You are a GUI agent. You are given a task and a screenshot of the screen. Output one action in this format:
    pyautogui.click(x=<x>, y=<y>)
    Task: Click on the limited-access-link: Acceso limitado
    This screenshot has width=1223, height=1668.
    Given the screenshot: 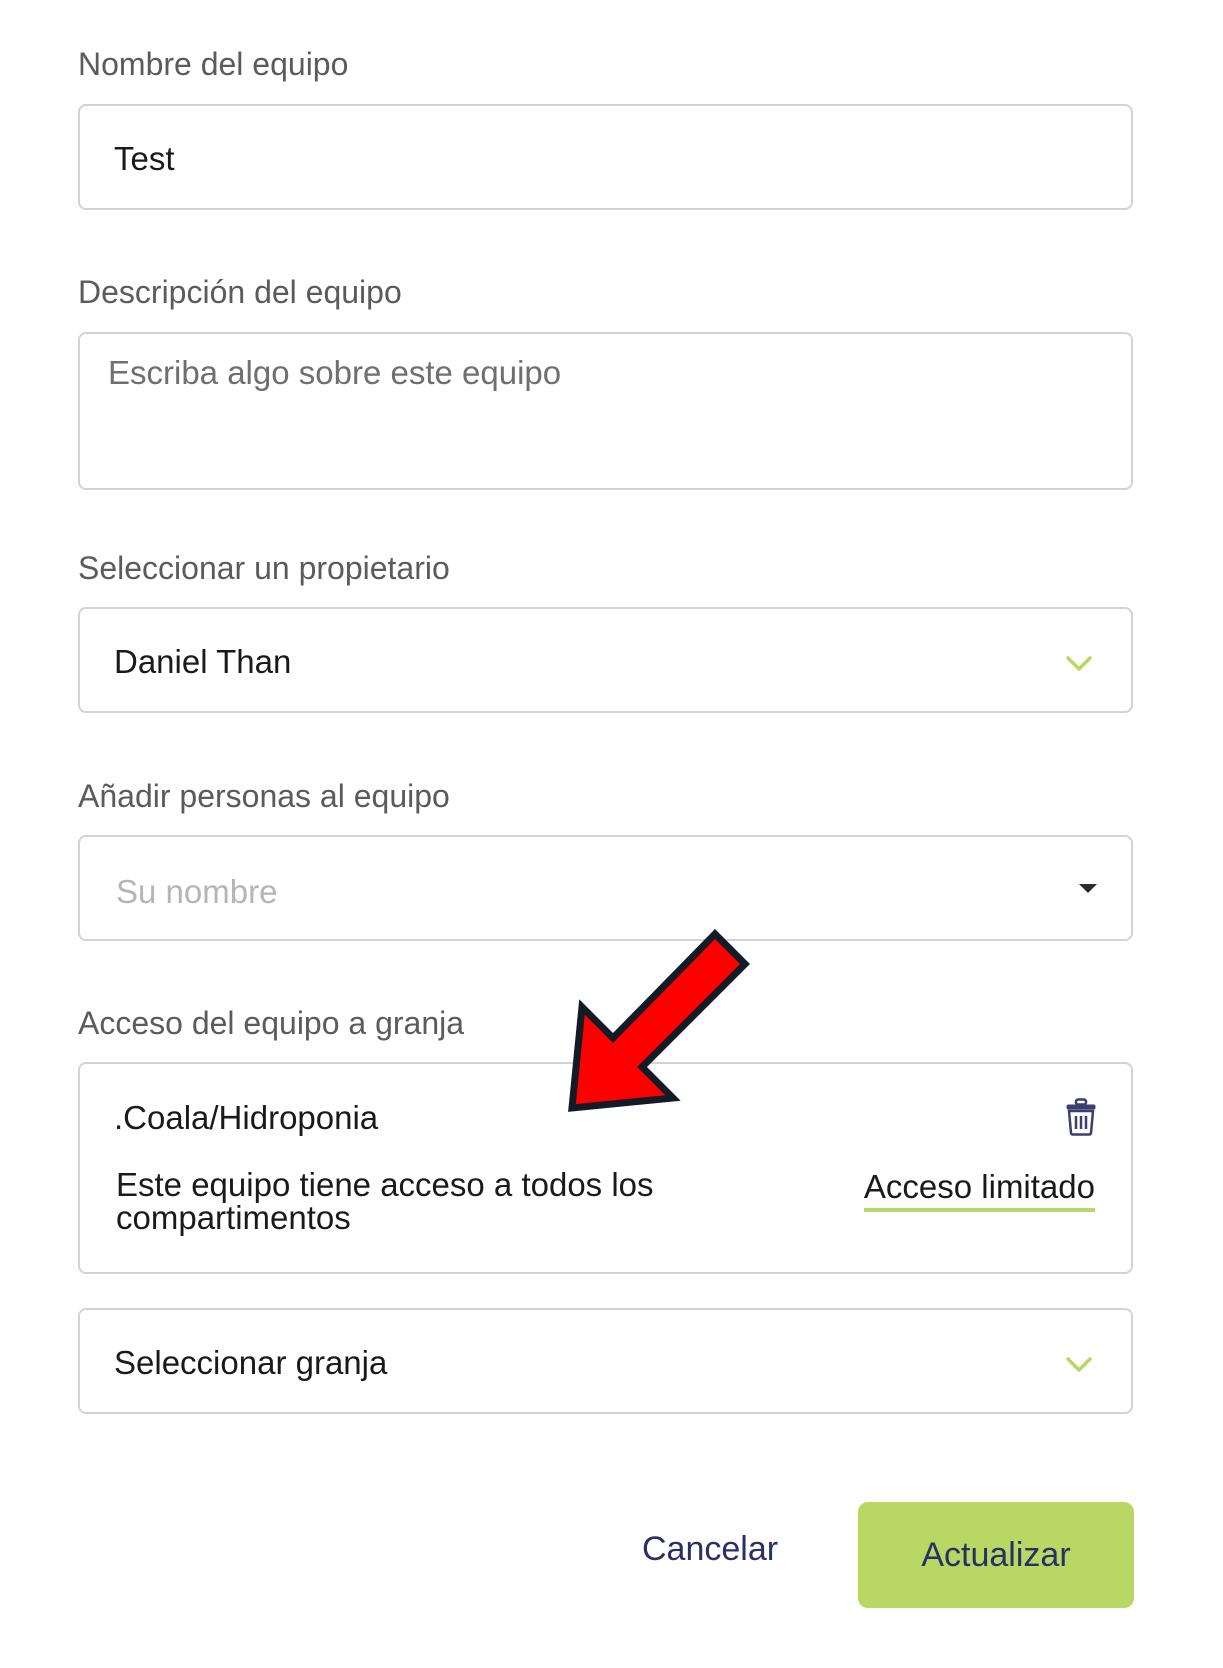 What is the action you would take?
    pyautogui.click(x=979, y=1190)
    